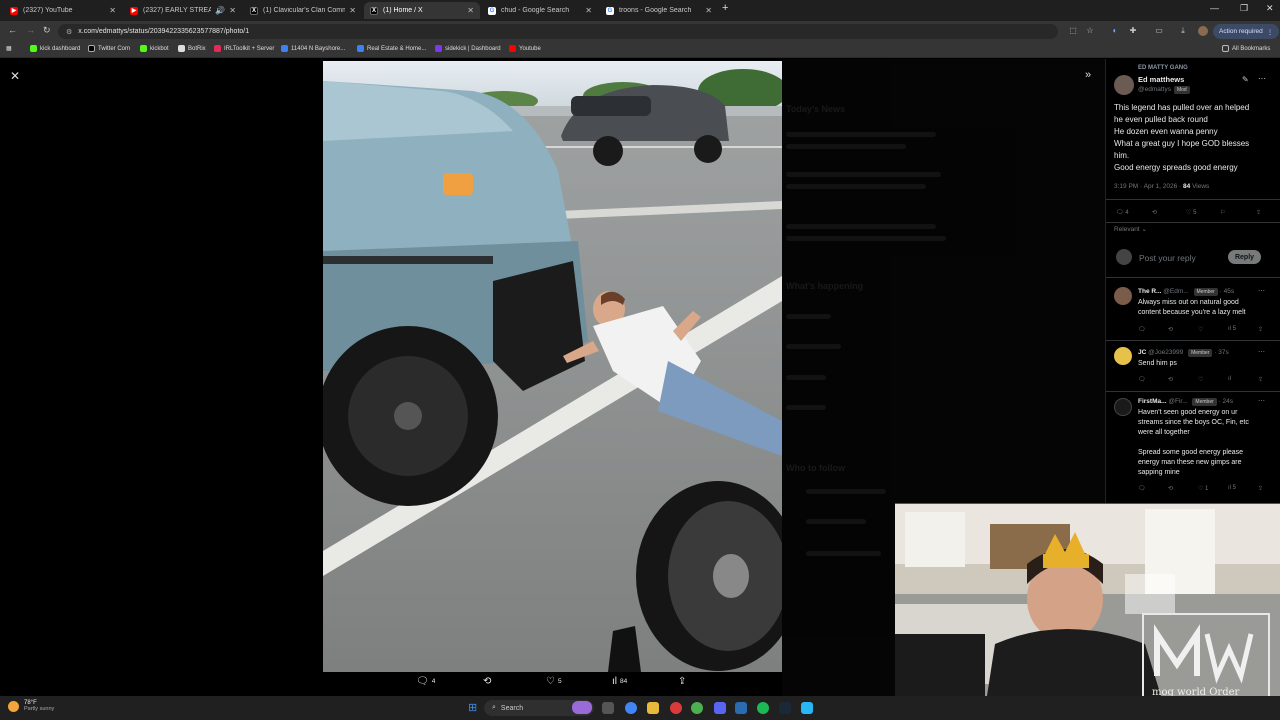 The height and width of the screenshot is (720, 1280). What do you see at coordinates (725, 8) in the screenshot?
I see `new-tab-button: +` at bounding box center [725, 8].